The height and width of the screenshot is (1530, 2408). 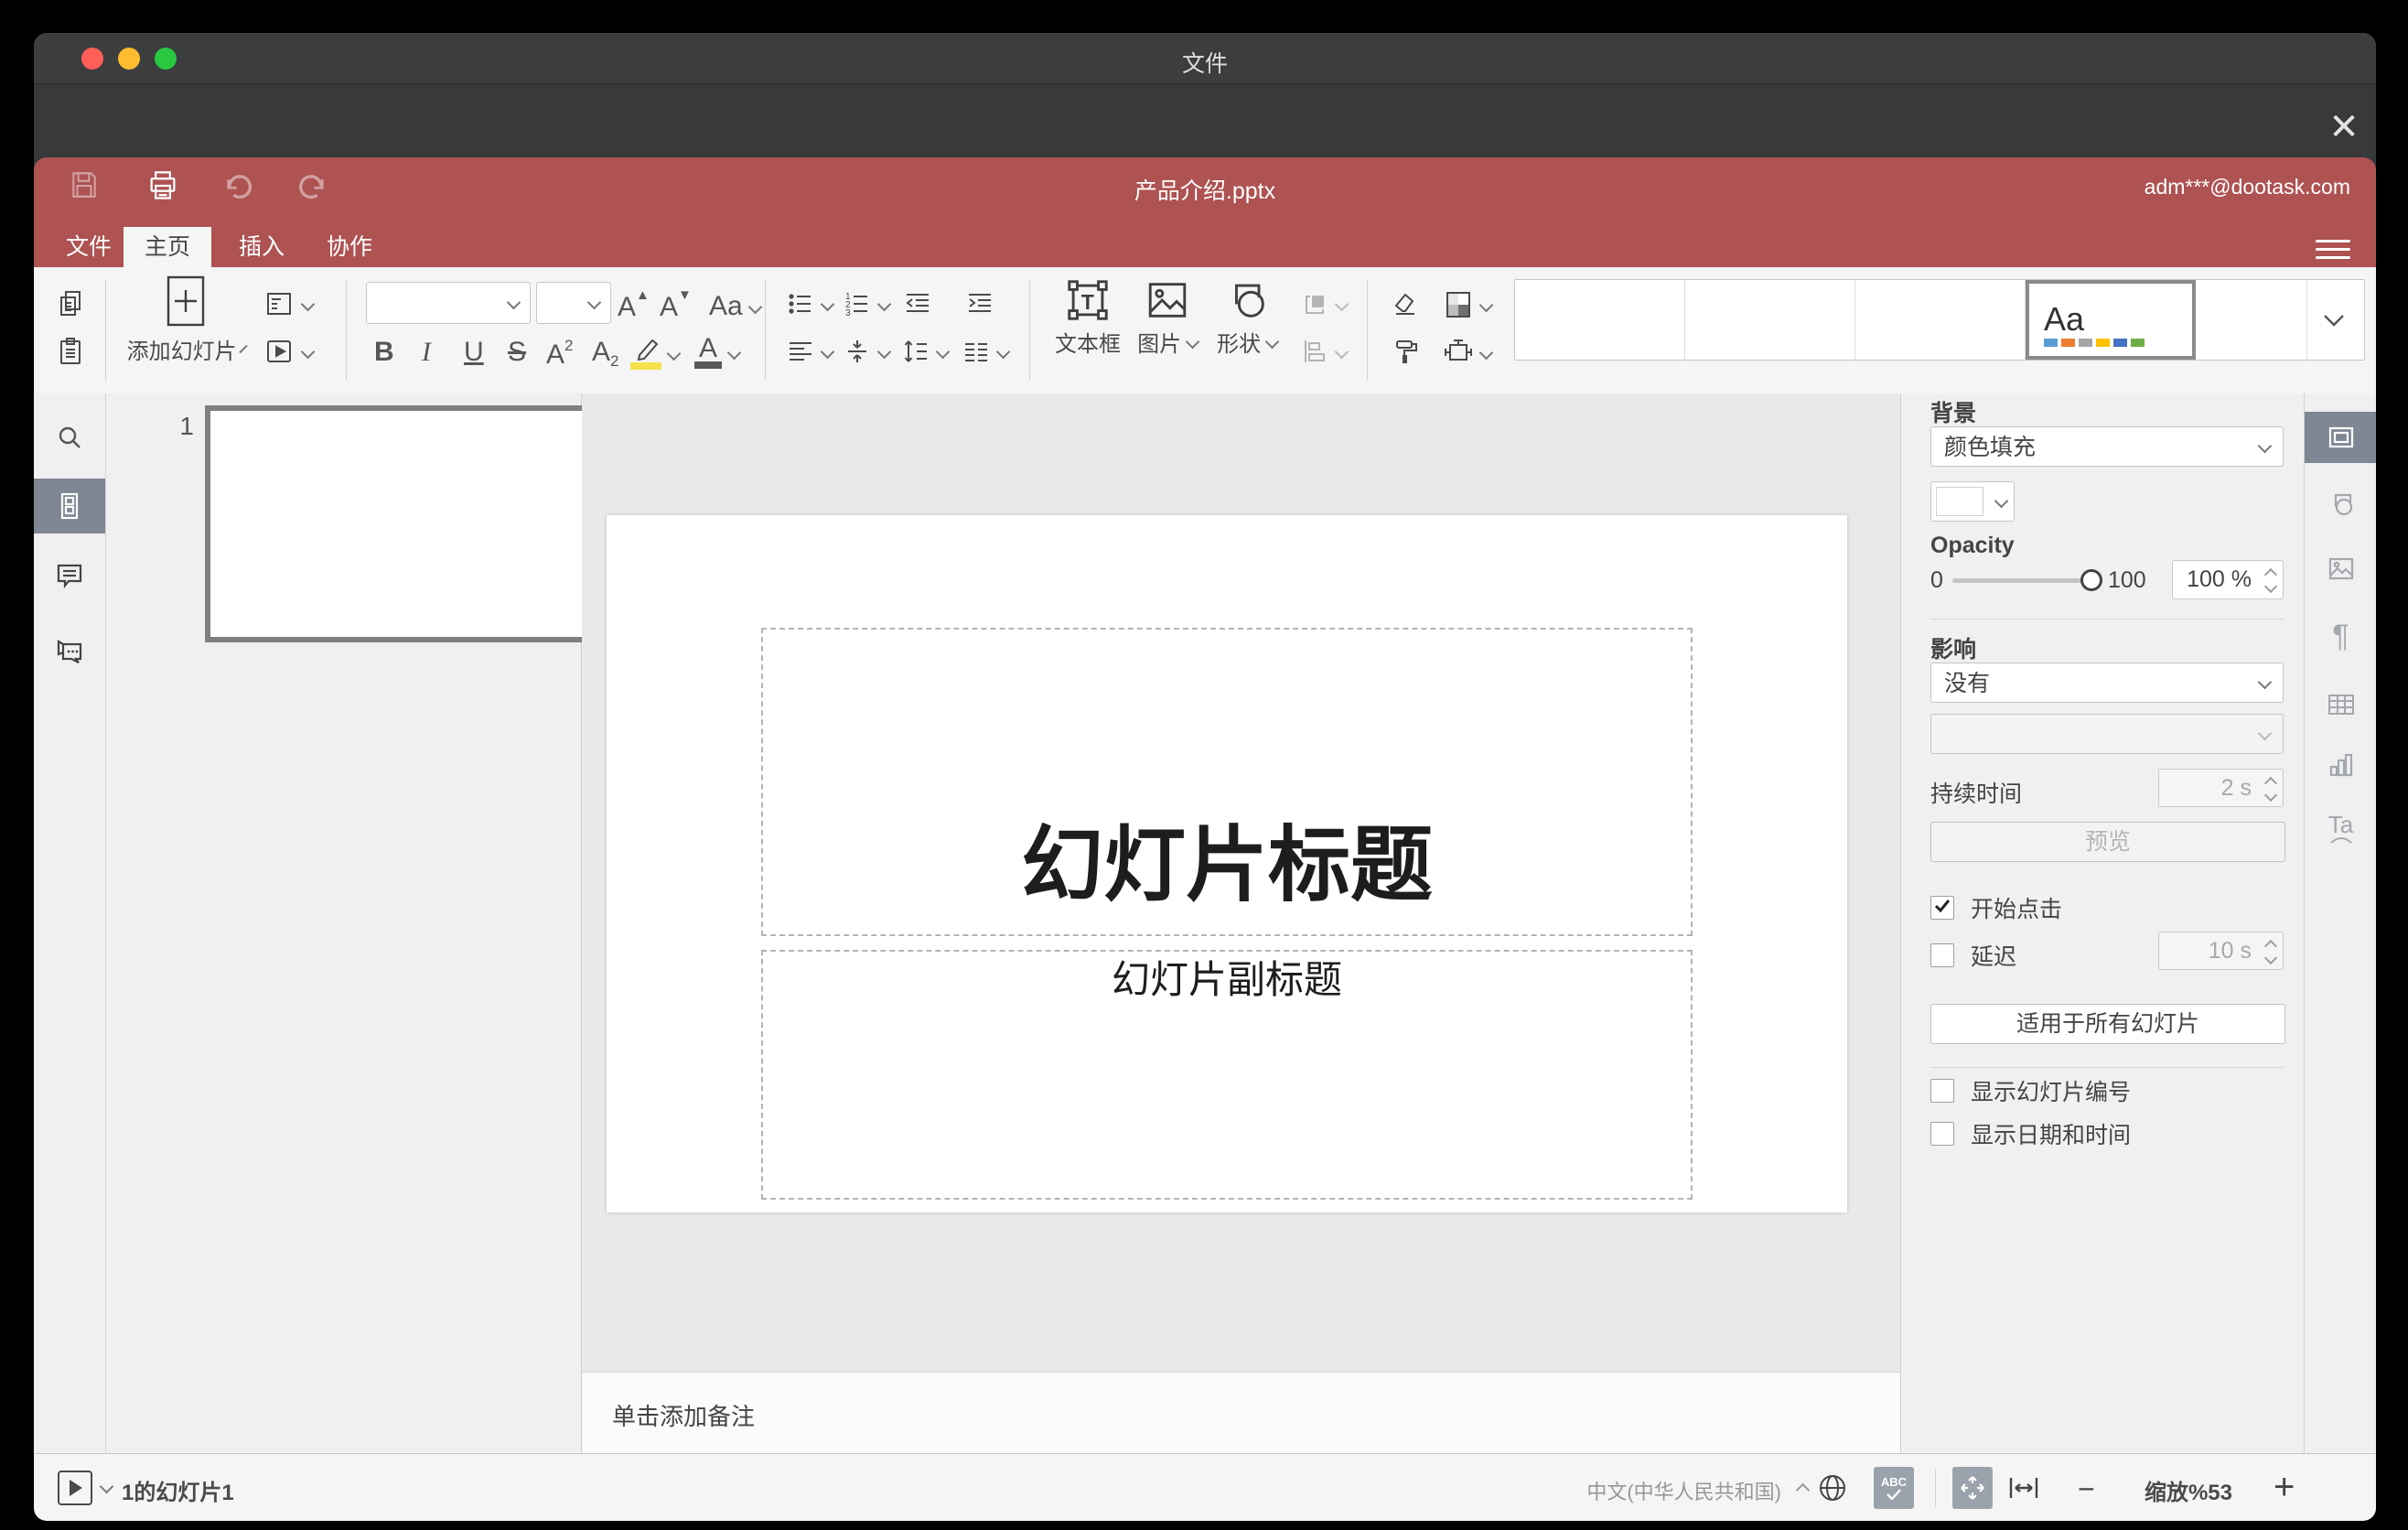 I want to click on horizontal-align-icon, so click(x=810, y=351).